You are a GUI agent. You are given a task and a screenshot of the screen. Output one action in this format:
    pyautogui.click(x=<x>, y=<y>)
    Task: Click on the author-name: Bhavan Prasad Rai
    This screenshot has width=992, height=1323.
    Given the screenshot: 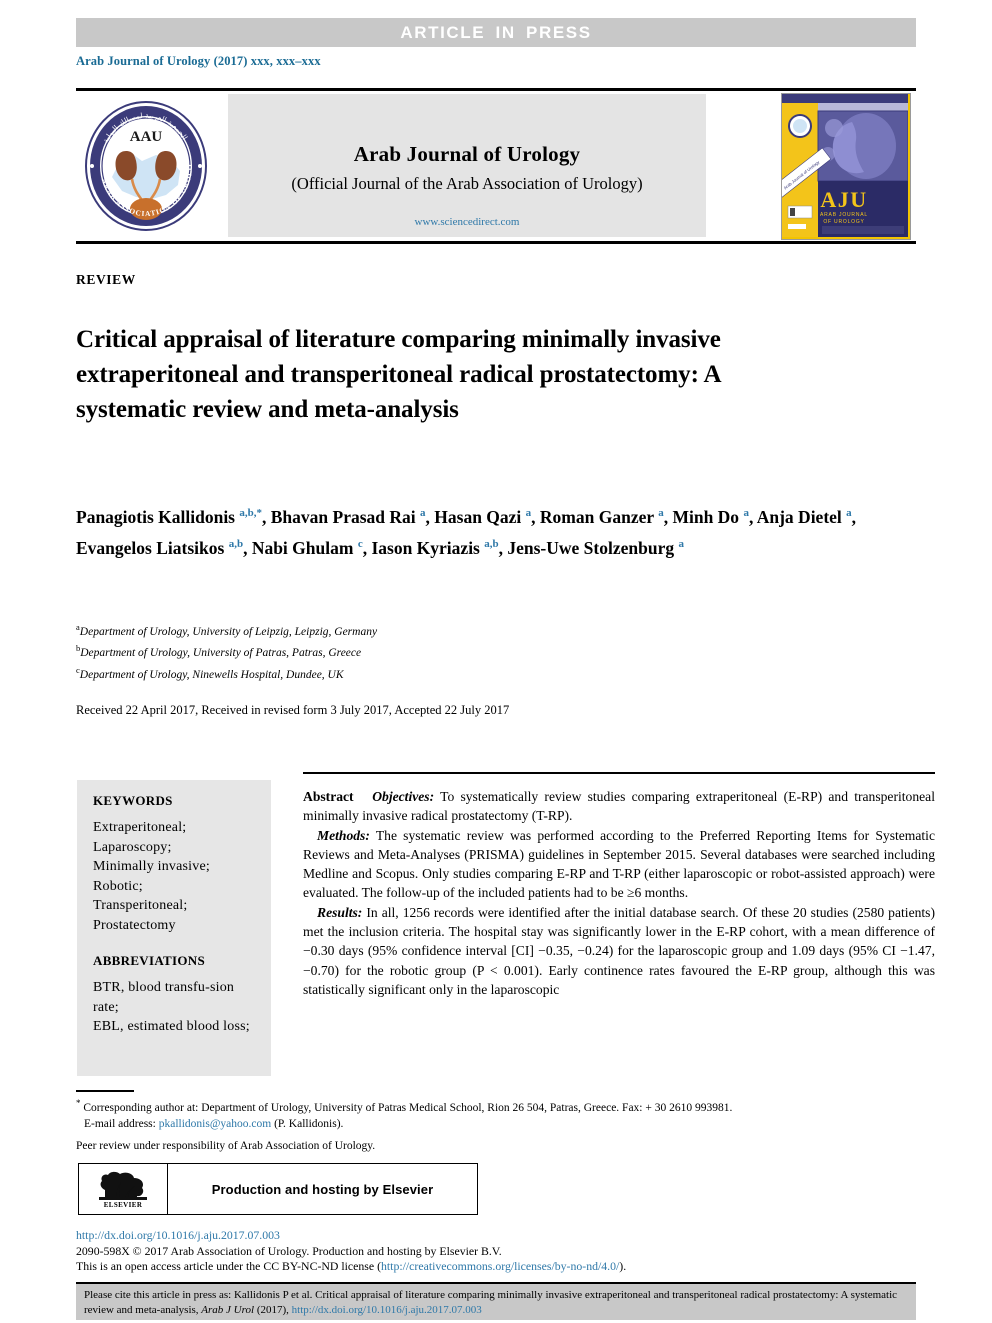 What is the action you would take?
    pyautogui.click(x=345, y=516)
    